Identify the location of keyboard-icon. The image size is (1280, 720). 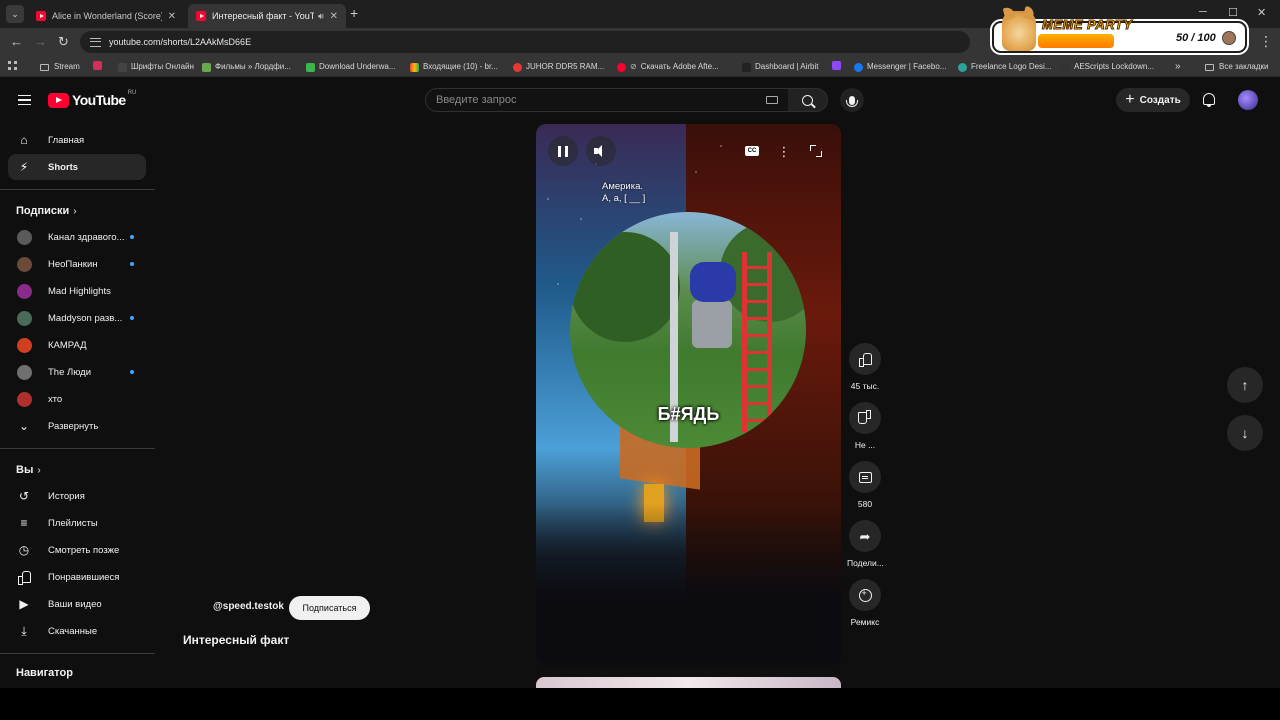
(772, 100).